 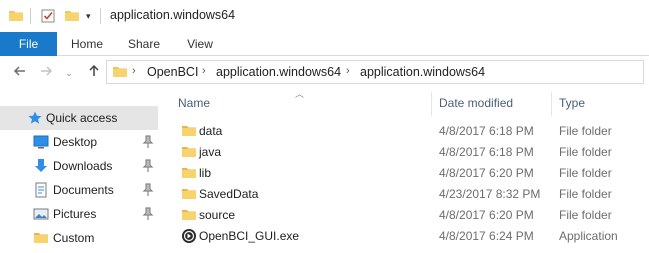 What do you see at coordinates (69, 73) in the screenshot?
I see `chevron-down-icon: ⌄` at bounding box center [69, 73].